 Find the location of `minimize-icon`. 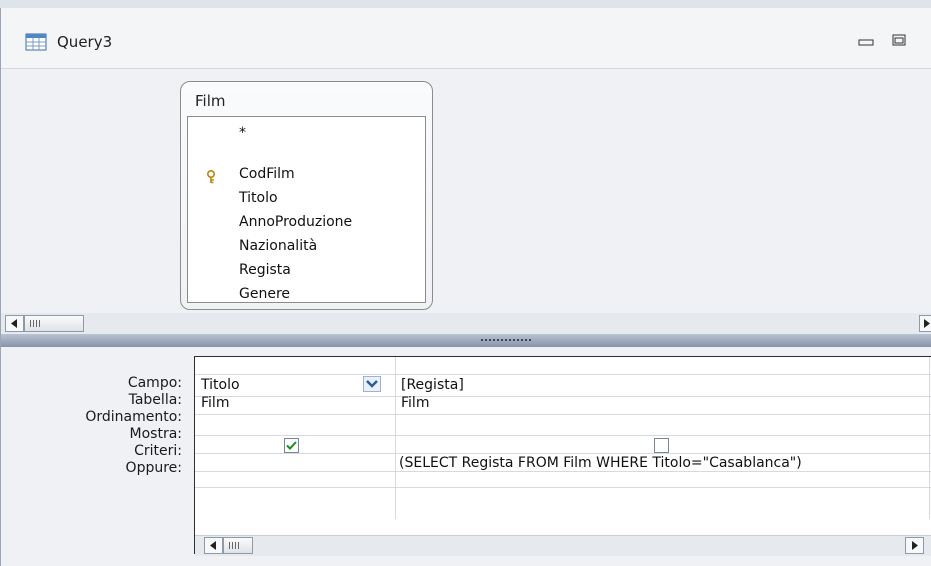

minimize-icon is located at coordinates (866, 40).